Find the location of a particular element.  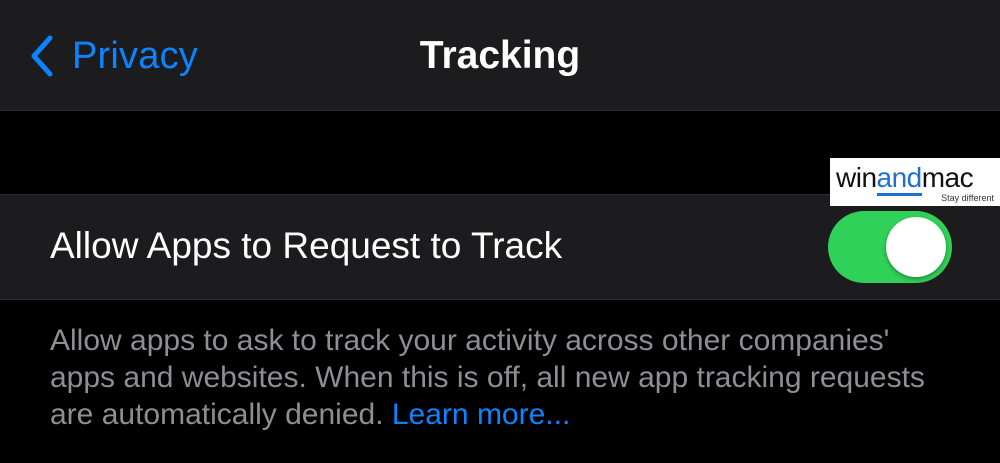

allow-tracking-requests-toggle is located at coordinates (890, 247).